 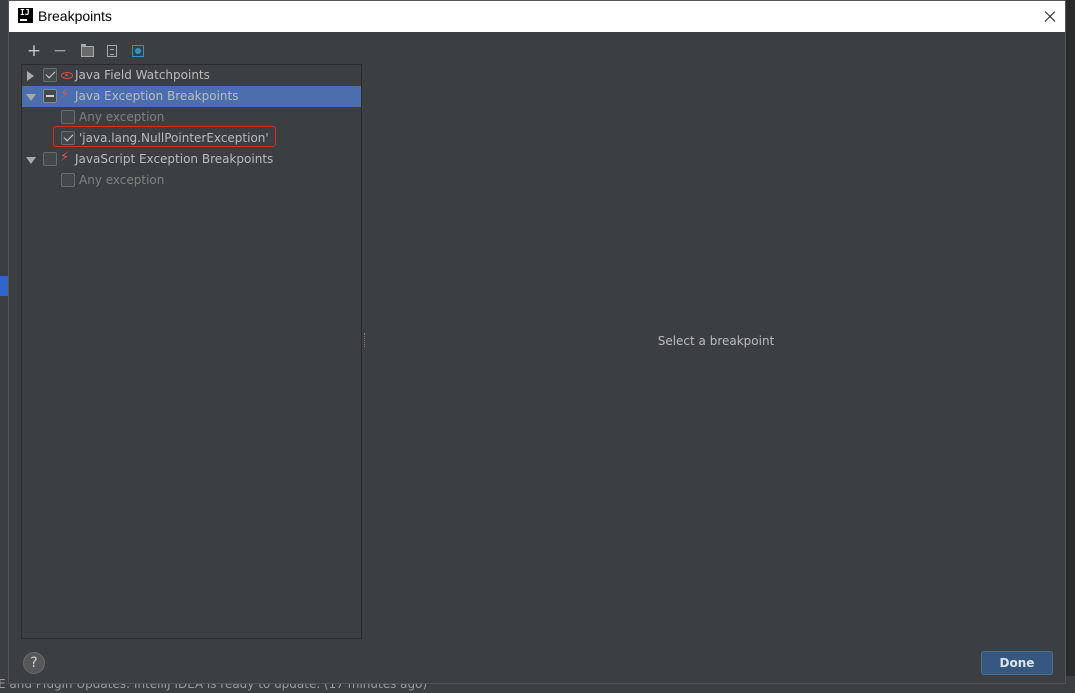 What do you see at coordinates (67, 75) in the screenshot?
I see `eye-icon` at bounding box center [67, 75].